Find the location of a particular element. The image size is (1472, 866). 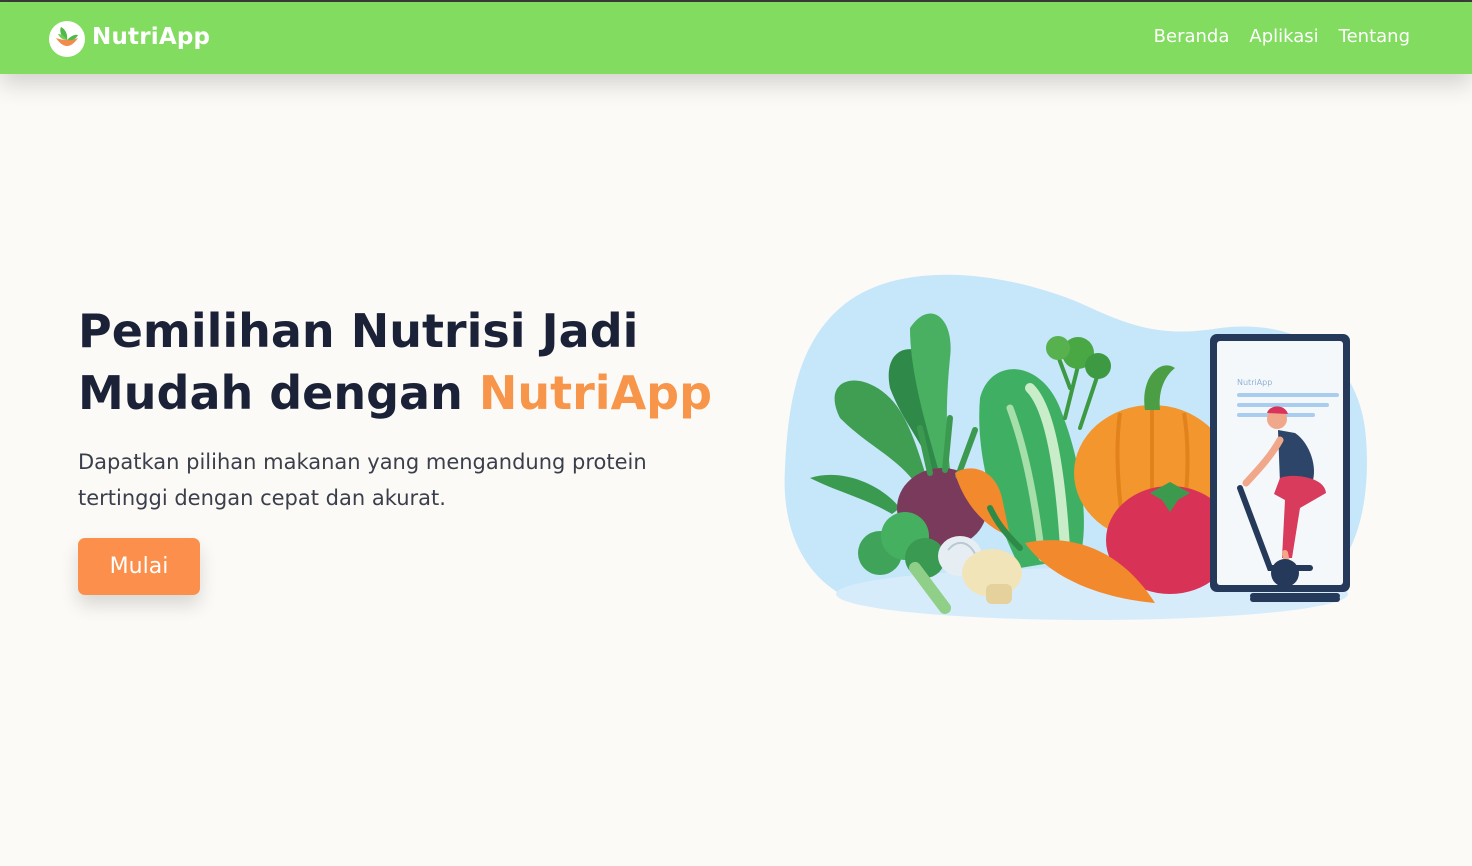

navbar: NutriApp Beranda Aplikasi Tentang is located at coordinates (736, 38).